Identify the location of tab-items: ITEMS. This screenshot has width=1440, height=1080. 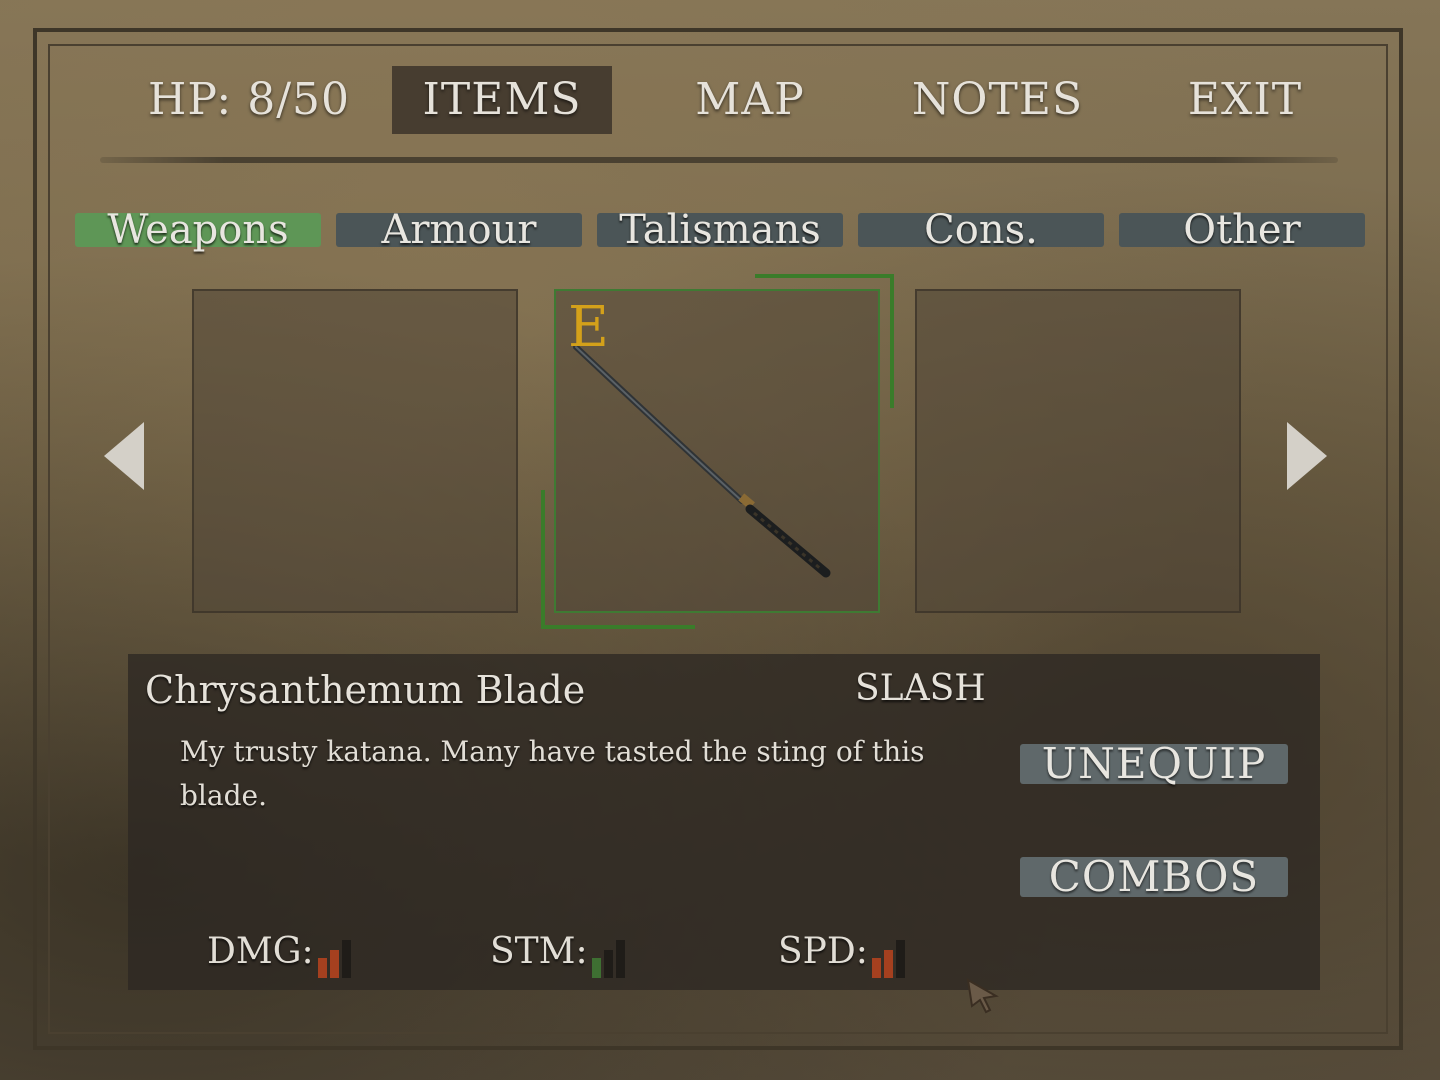
(502, 100).